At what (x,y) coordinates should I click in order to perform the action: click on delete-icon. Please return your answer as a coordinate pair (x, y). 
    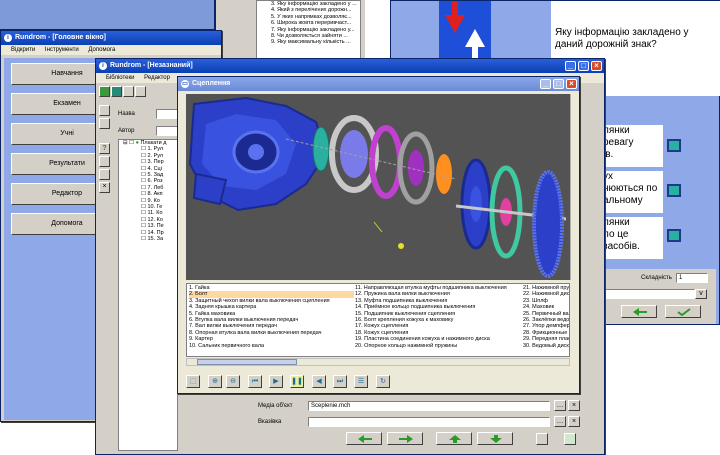
    Looking at the image, I should click on (128, 91).